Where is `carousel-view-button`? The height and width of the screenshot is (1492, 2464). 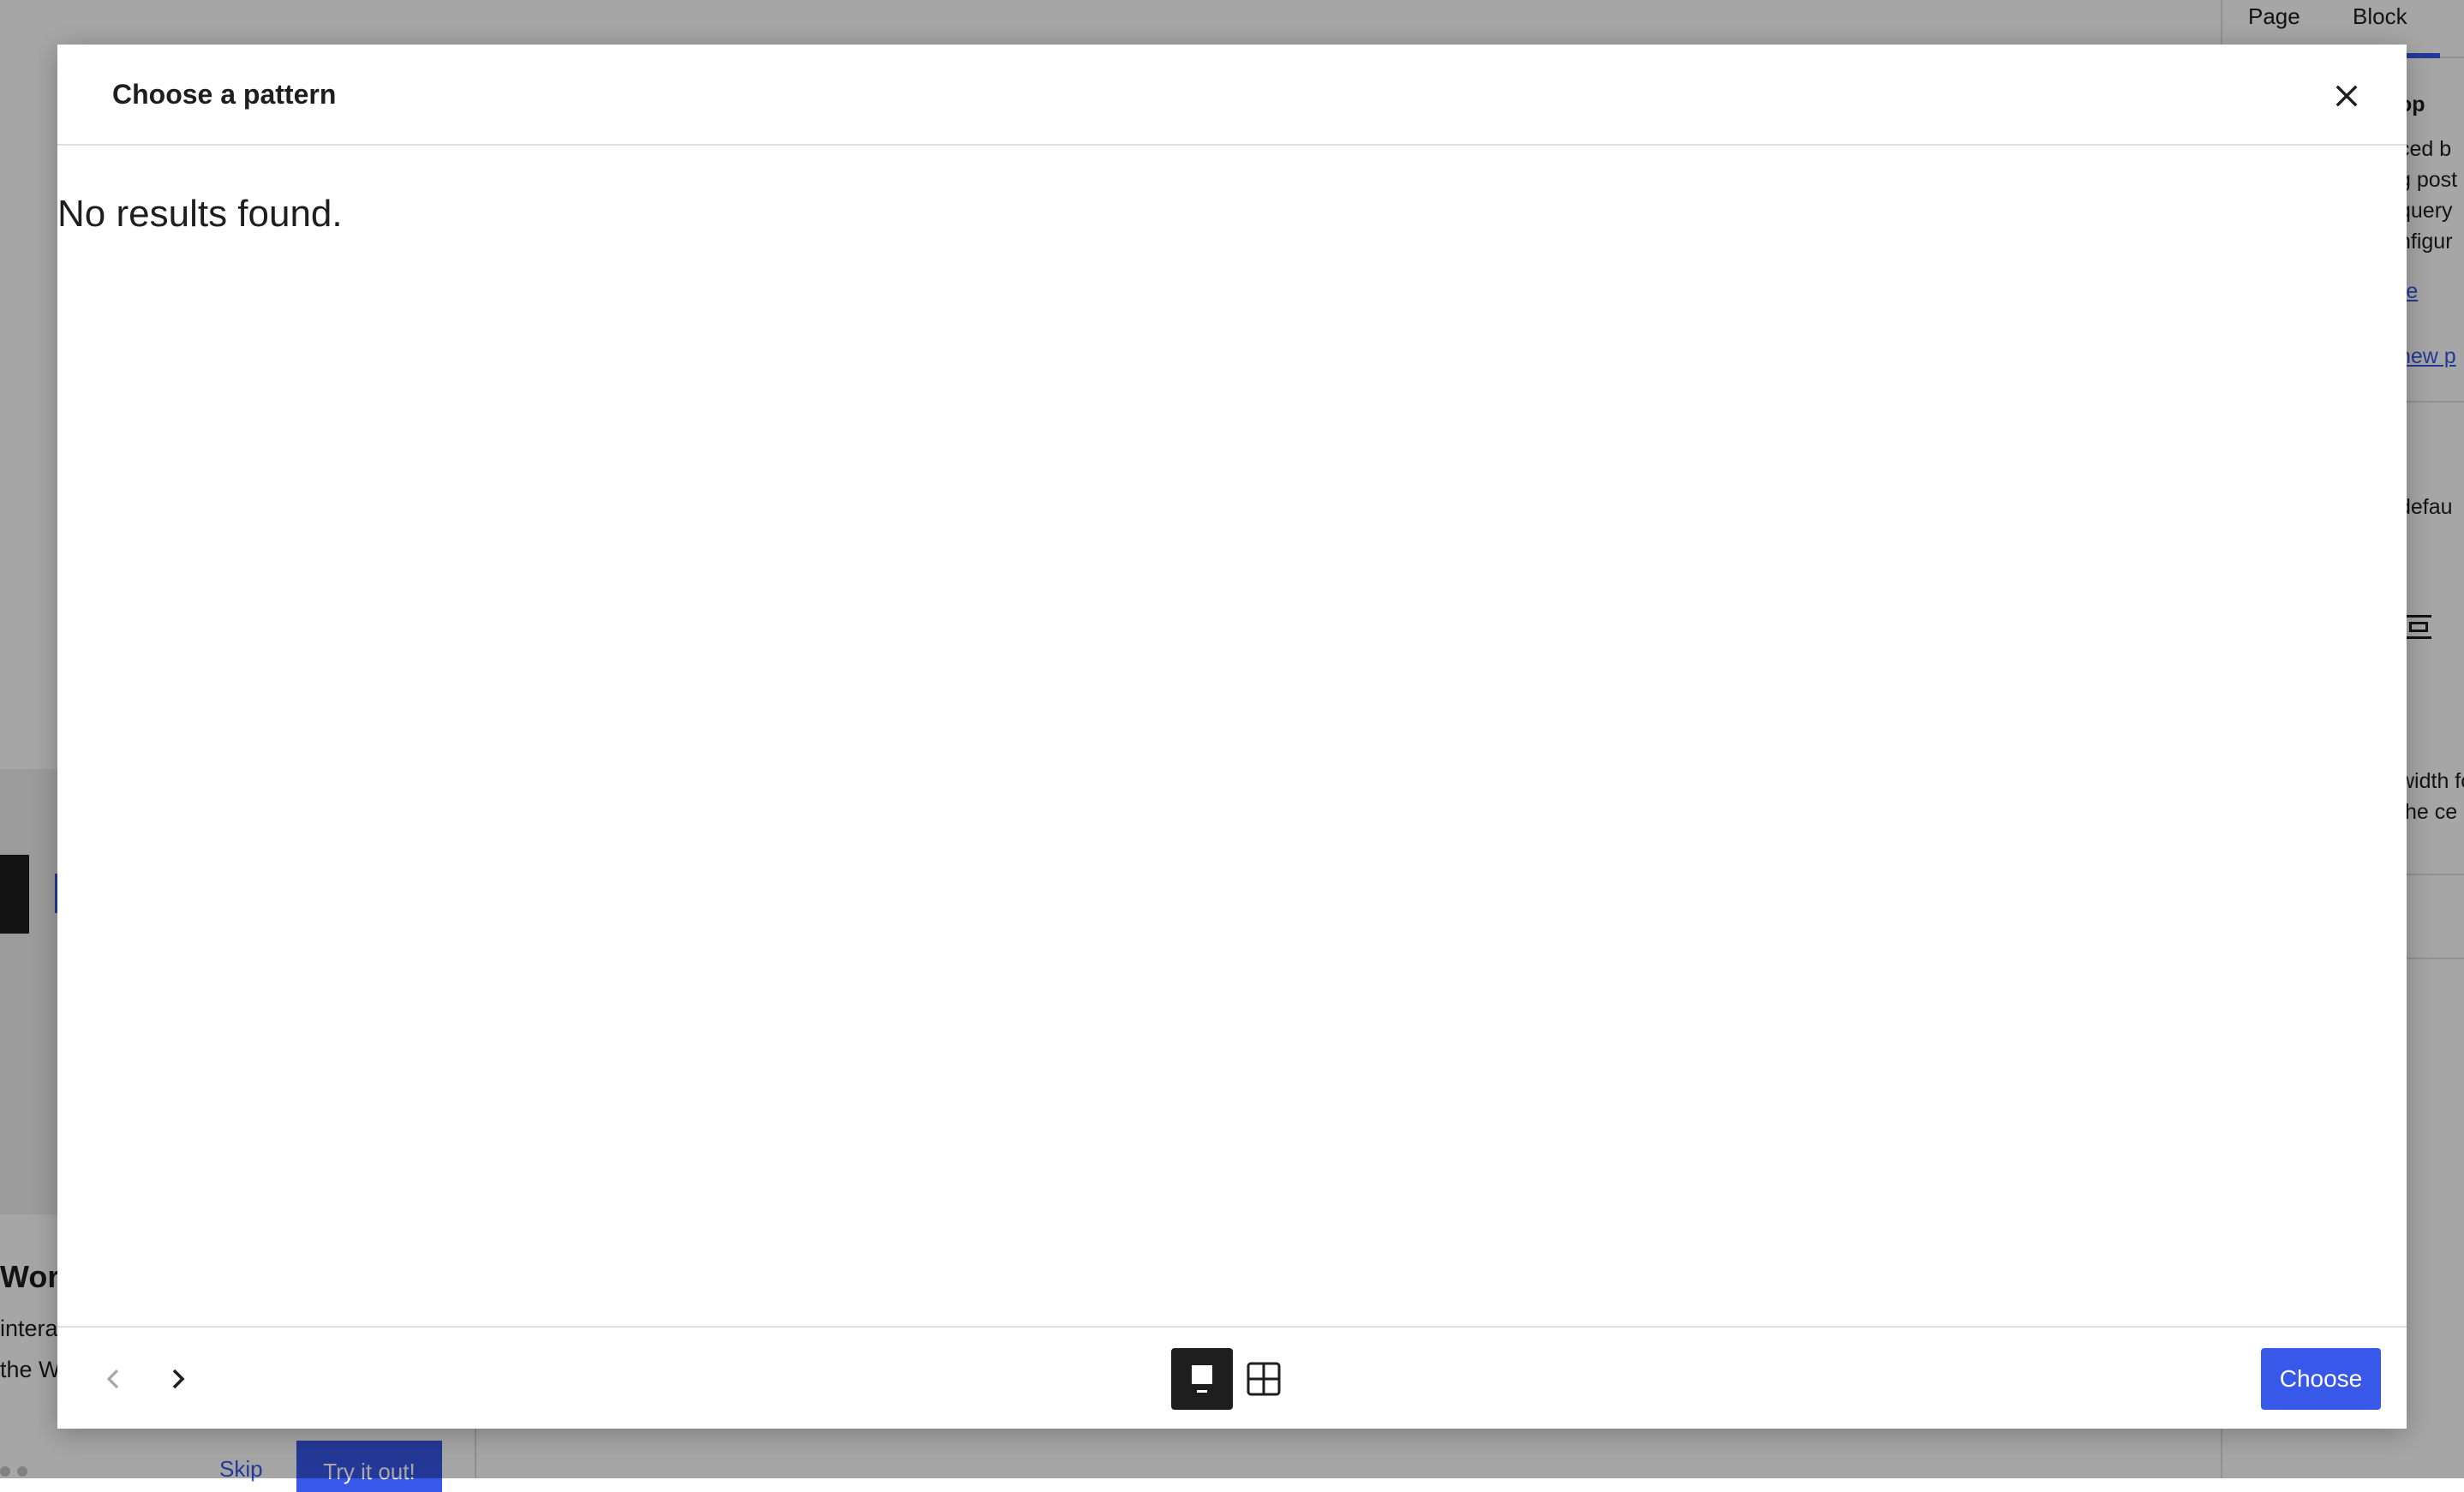
carousel-view-button is located at coordinates (1202, 1379).